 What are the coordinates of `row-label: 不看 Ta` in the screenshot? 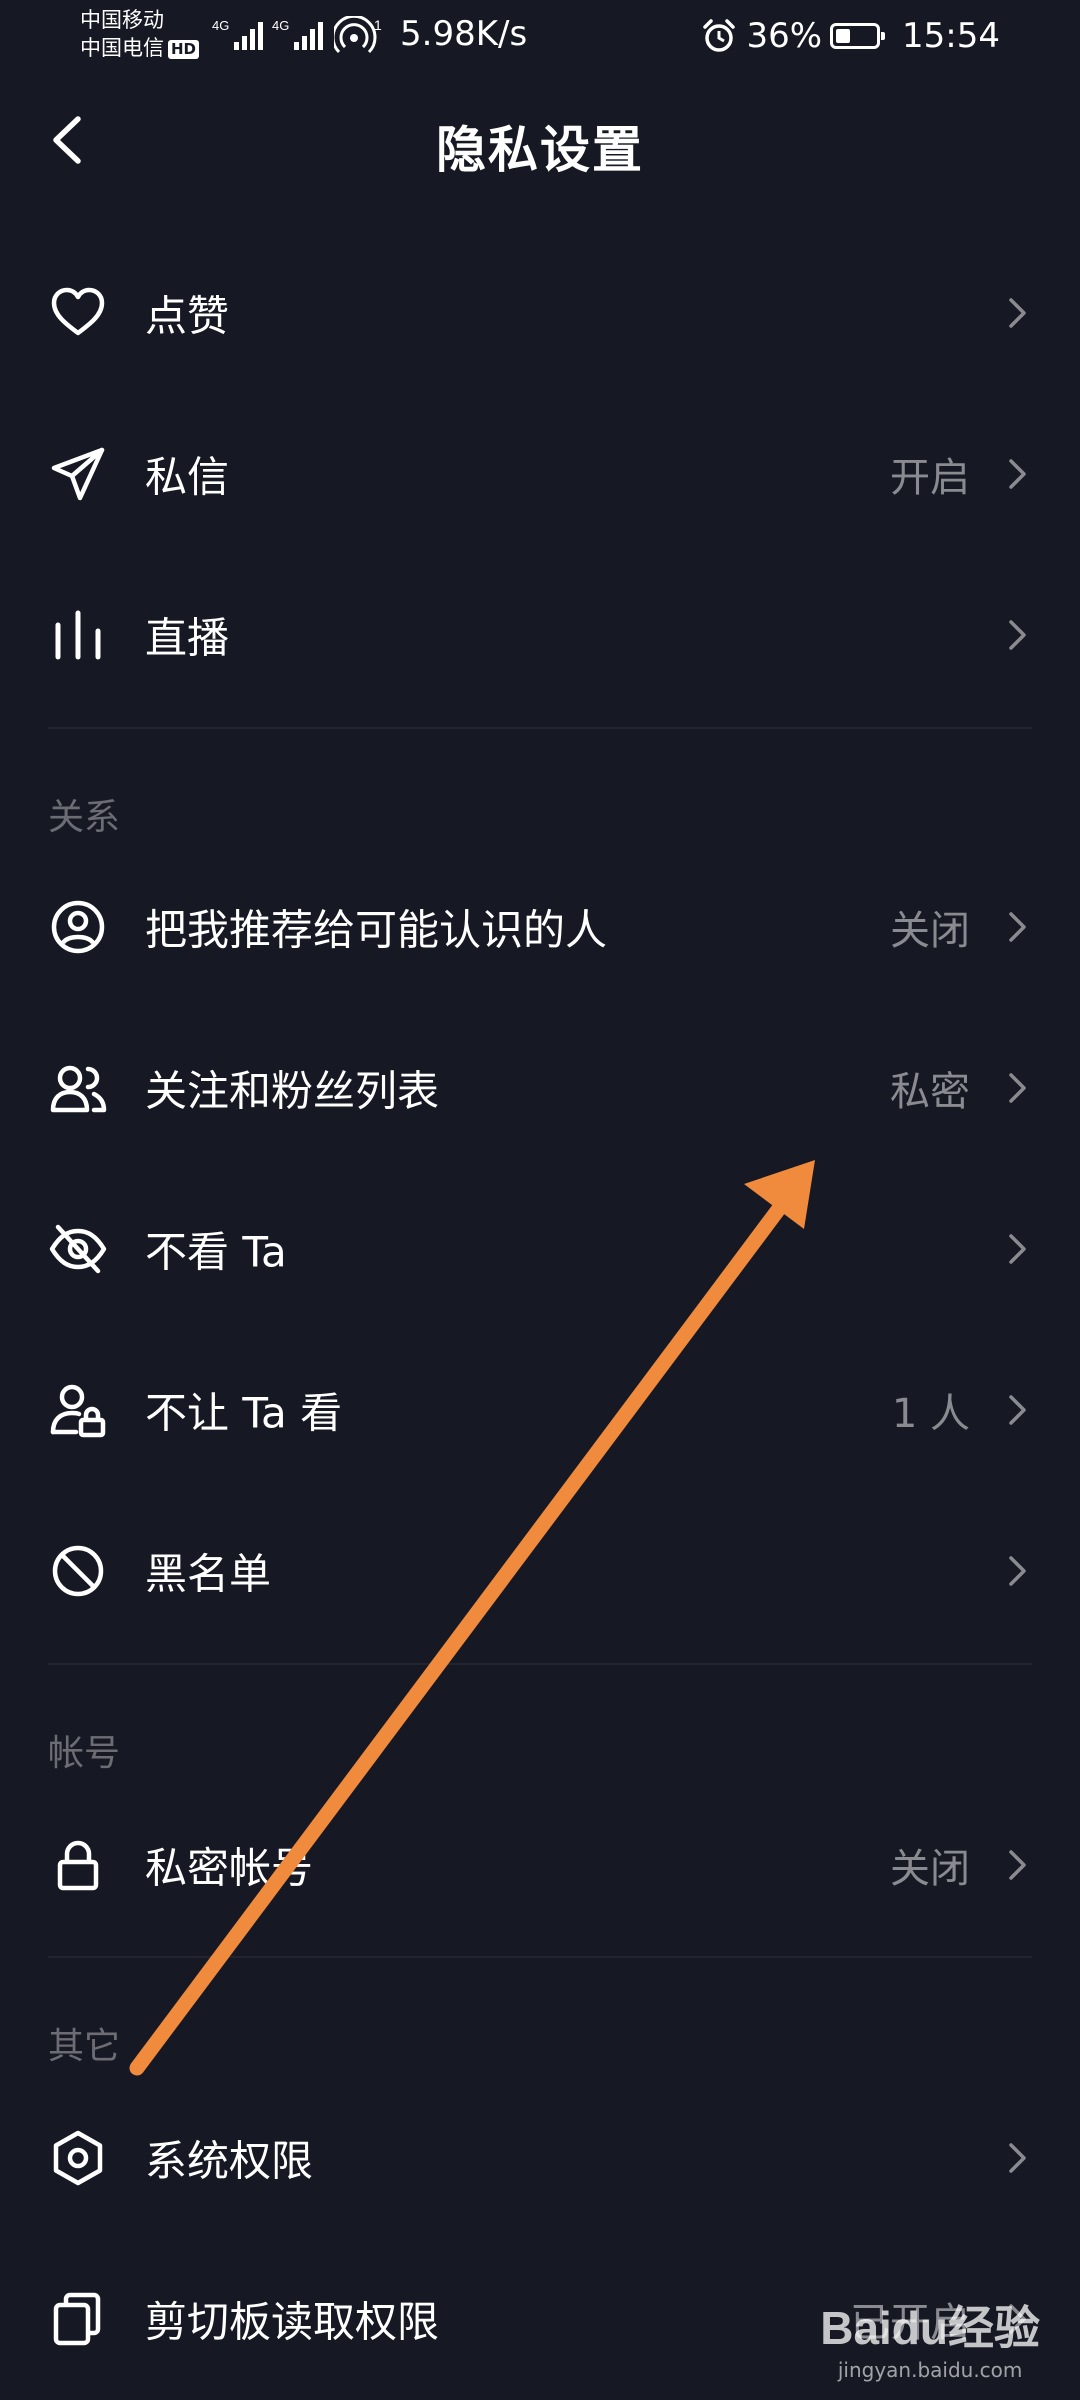 It's located at (216, 1252).